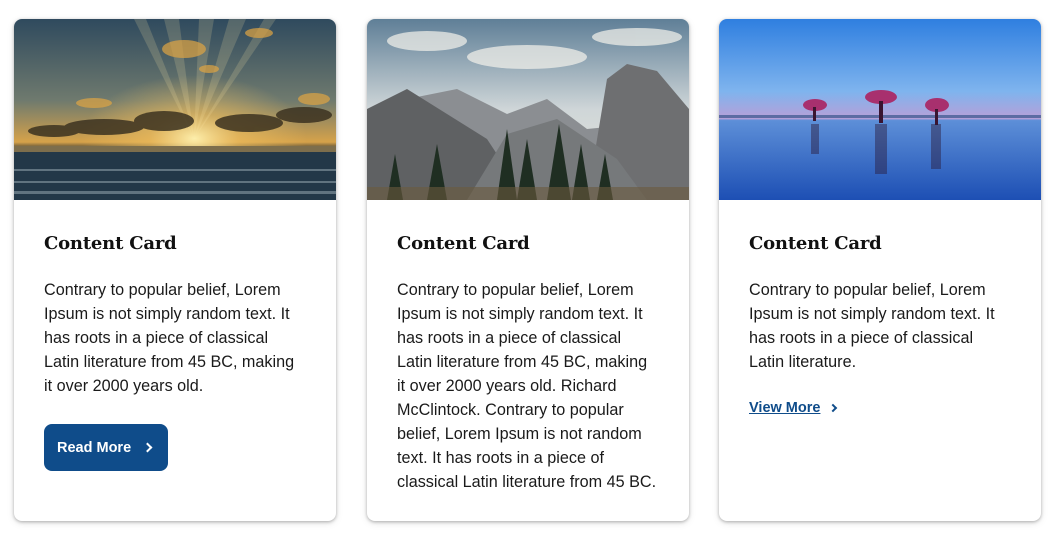 Image resolution: width=1056 pixels, height=542 pixels. I want to click on read-more-button: Read More, so click(106, 447).